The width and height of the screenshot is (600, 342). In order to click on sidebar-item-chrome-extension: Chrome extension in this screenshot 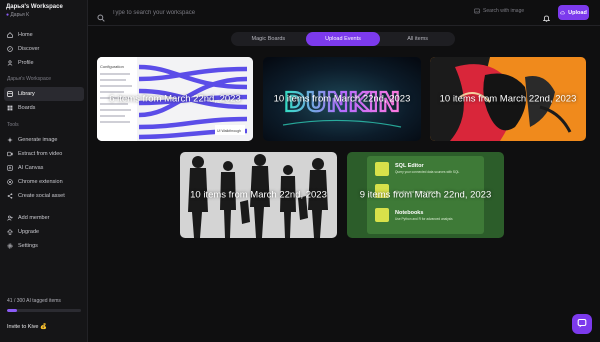, I will do `click(44, 182)`.